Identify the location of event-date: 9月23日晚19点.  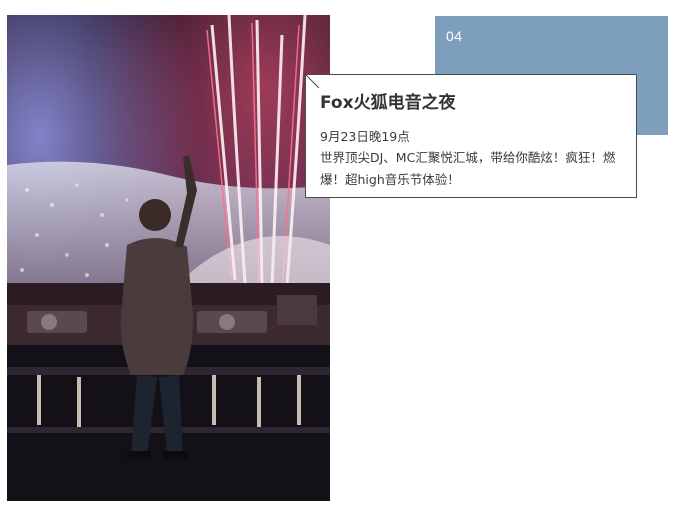
(365, 136).